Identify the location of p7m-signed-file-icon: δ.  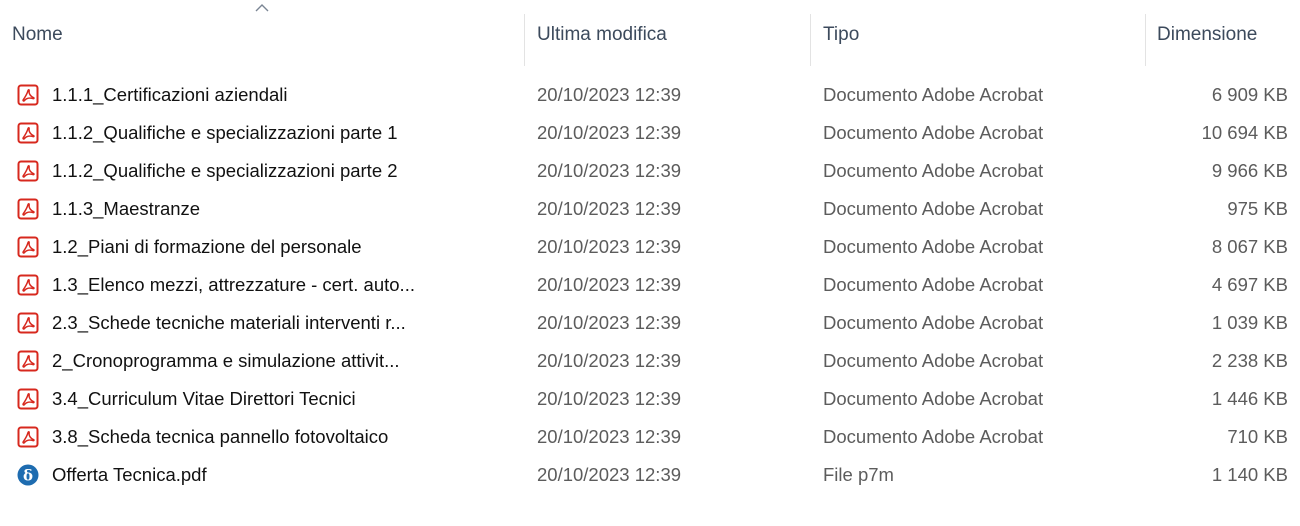
(28, 475).